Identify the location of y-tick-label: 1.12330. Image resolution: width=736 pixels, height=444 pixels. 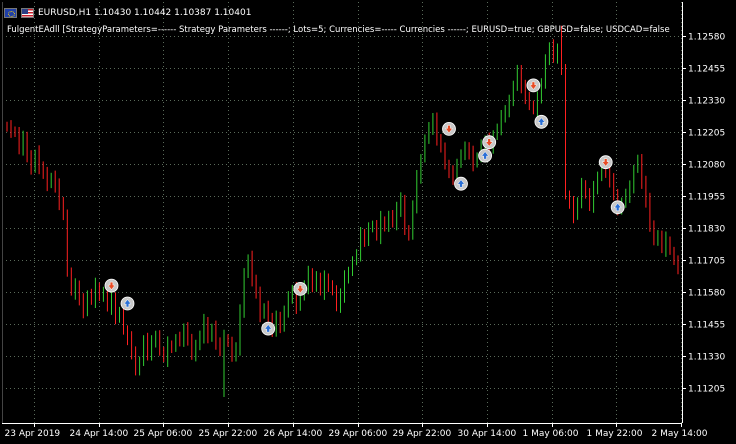
(706, 102).